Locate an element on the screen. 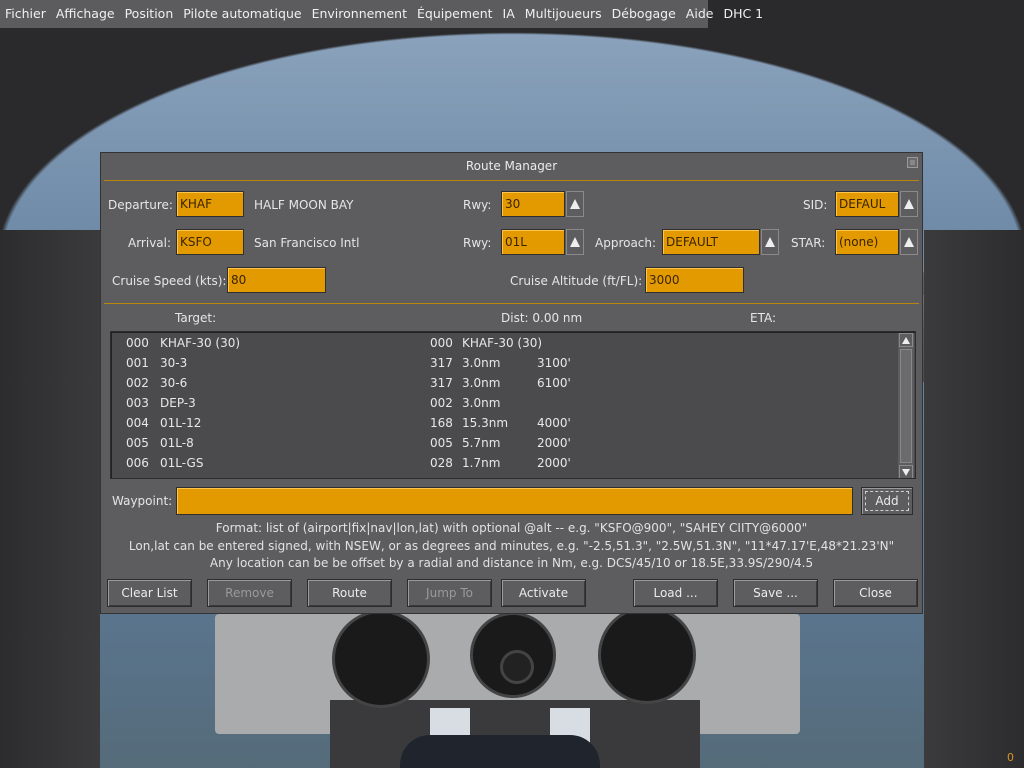 This screenshot has height=768, width=1024. frame-counter: 0 is located at coordinates (1010, 757).